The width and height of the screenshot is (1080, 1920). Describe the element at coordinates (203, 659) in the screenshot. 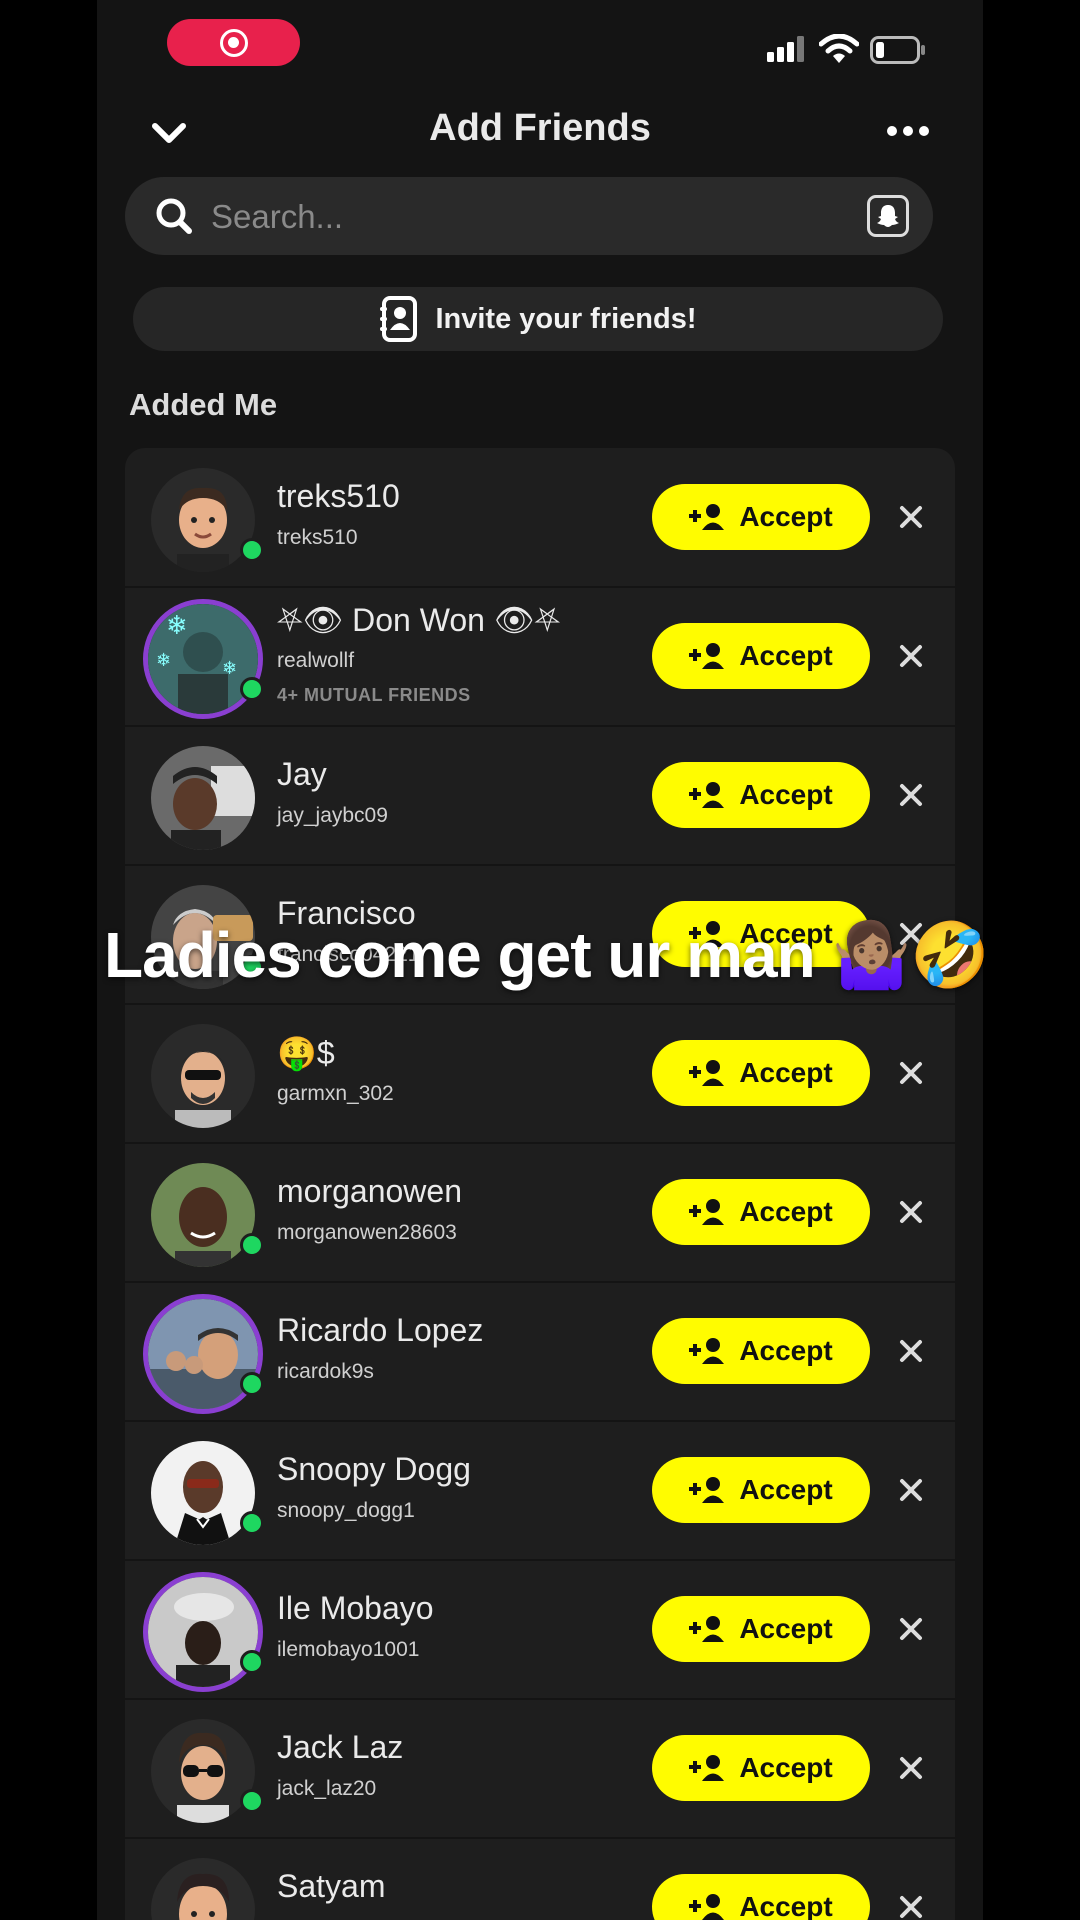

I see `avatar: ❄ ❄ ❄` at that location.